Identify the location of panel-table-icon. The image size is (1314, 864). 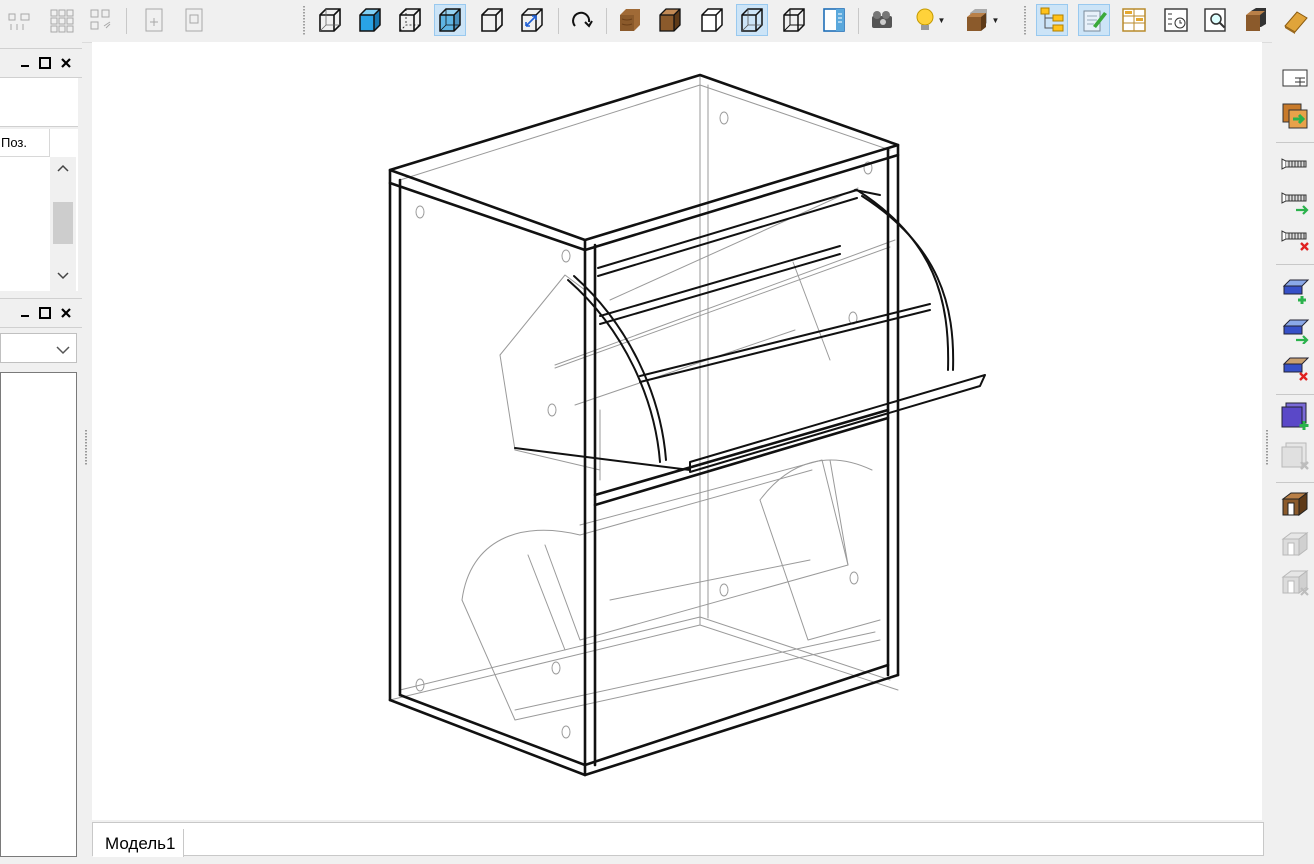
(1295, 78).